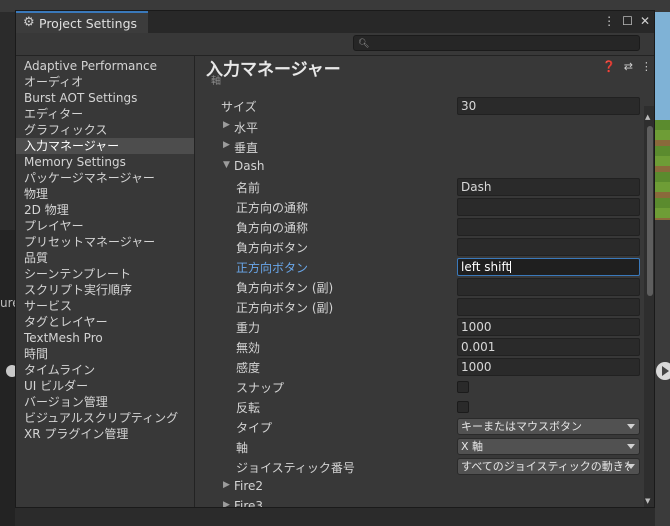  I want to click on axis-dropdown-value: X 軸, so click(472, 446).